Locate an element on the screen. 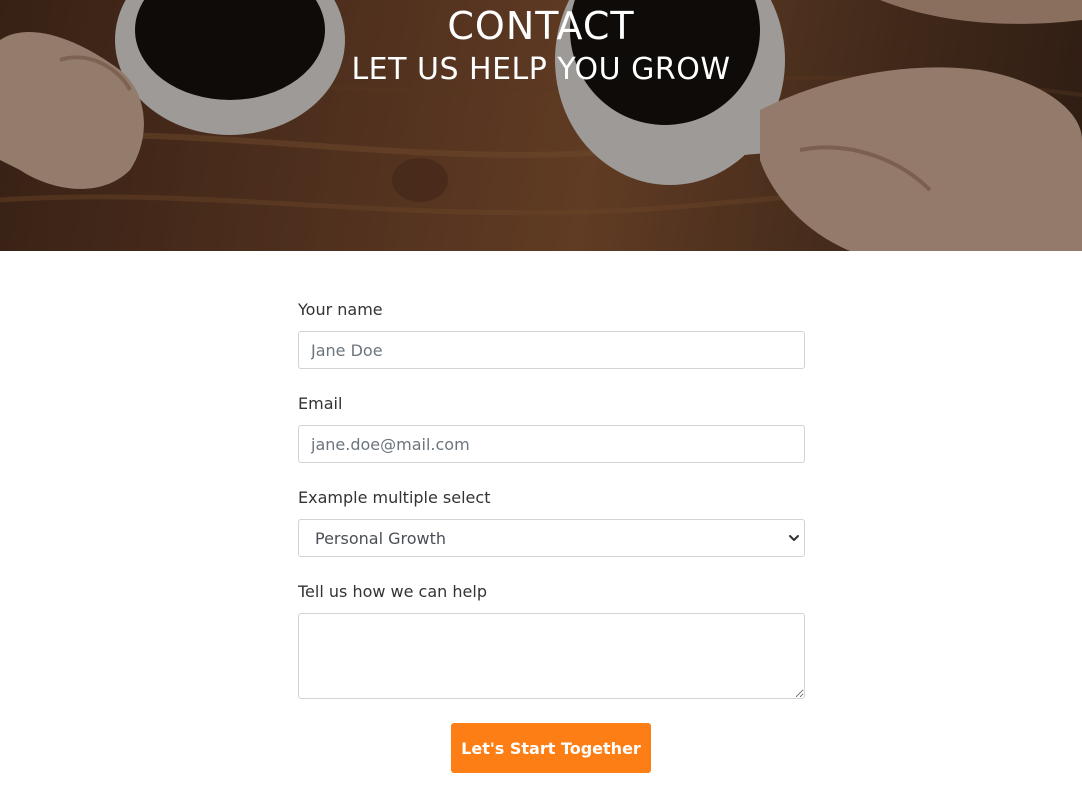 The width and height of the screenshot is (1082, 809). page-title: CONTACT is located at coordinates (541, 26).